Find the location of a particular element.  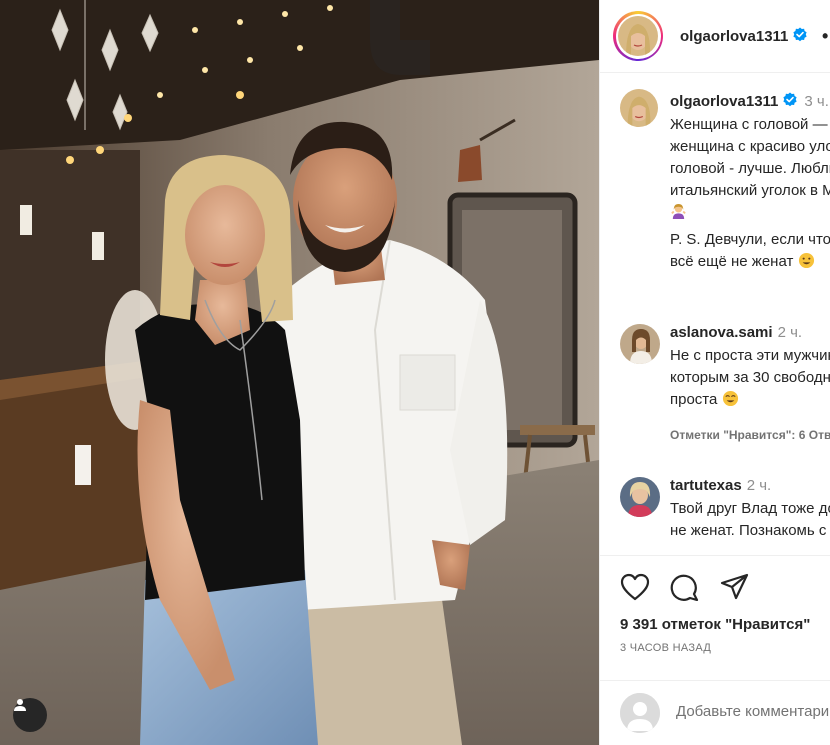

more-options-button: • is located at coordinates (825, 36).